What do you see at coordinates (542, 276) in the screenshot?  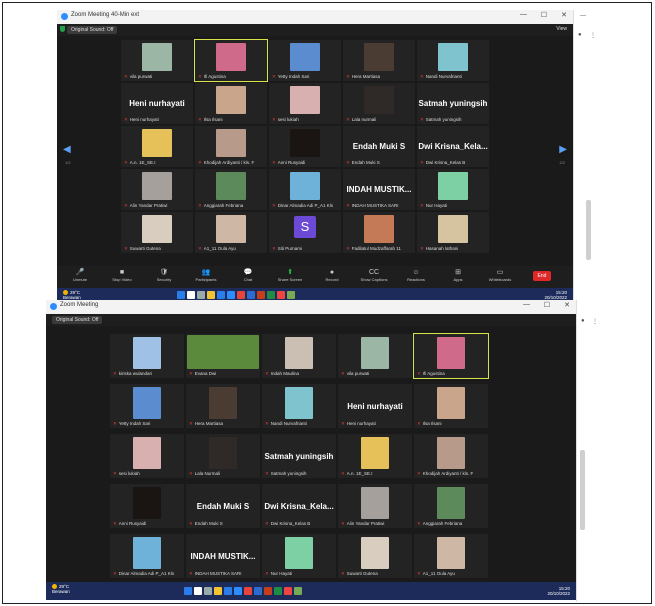 I see `end-meeting-button: End` at bounding box center [542, 276].